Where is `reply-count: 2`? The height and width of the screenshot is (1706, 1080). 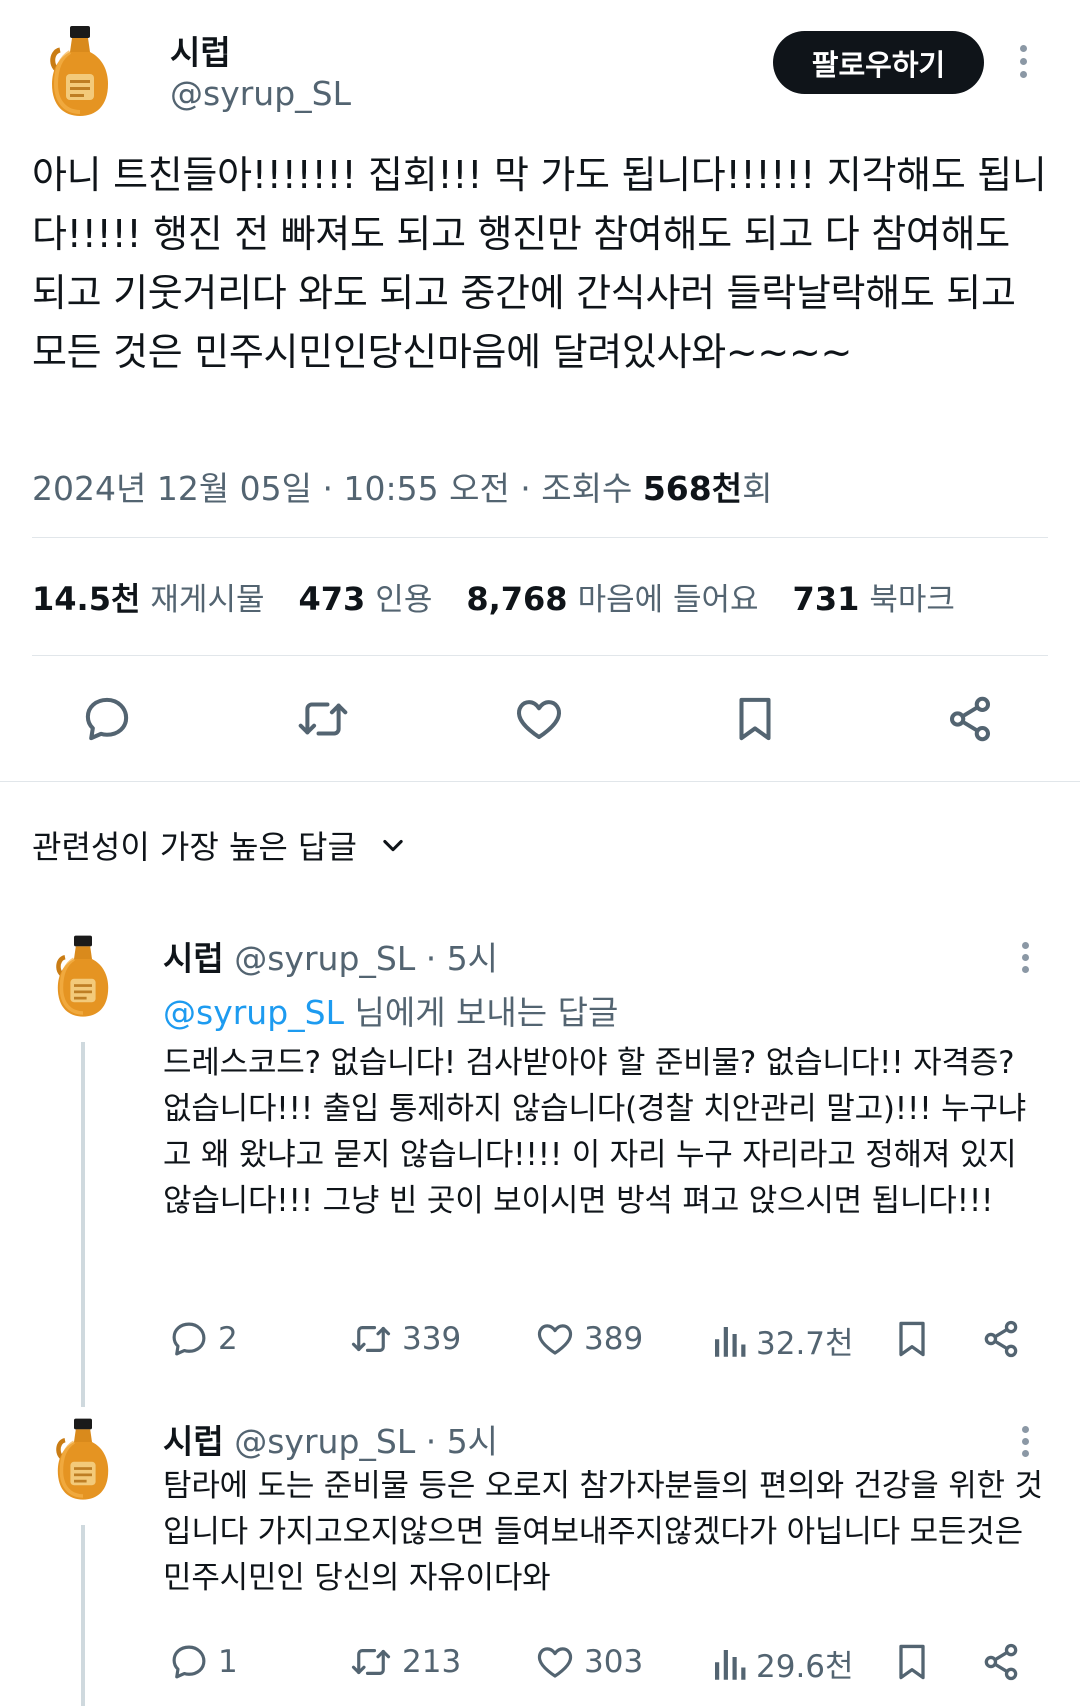 reply-count: 2 is located at coordinates (203, 1339).